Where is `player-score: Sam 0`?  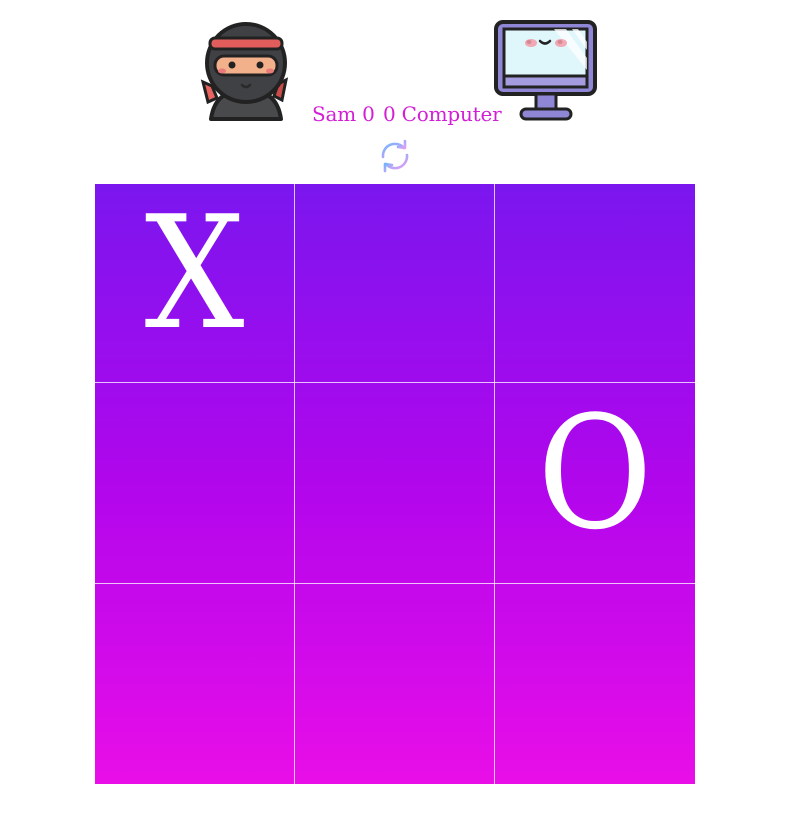 player-score: Sam 0 is located at coordinates (343, 114).